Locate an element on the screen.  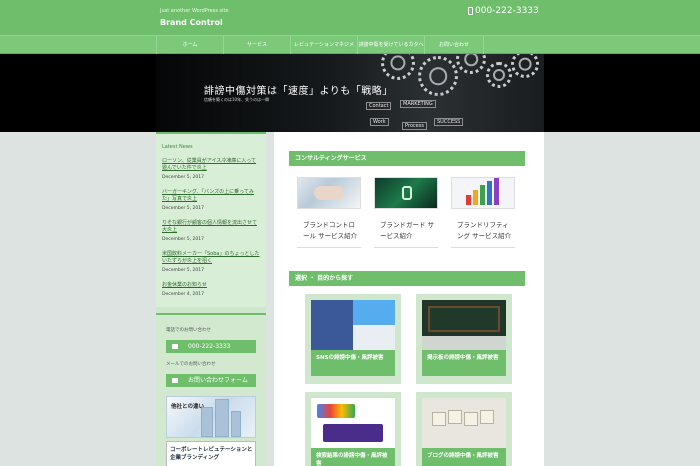
damage-section-header: 選択 ・ 目的から探す is located at coordinates (407, 278).